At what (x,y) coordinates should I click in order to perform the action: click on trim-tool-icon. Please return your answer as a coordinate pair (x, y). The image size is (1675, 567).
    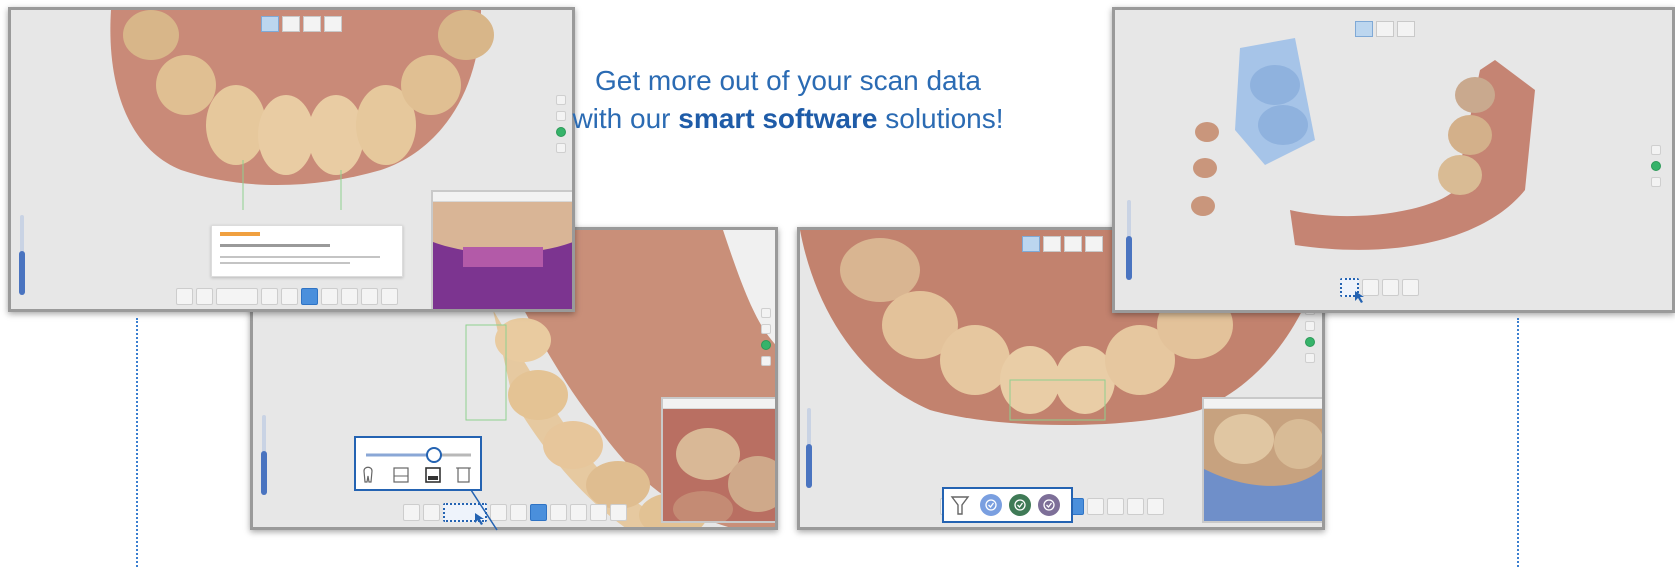
    Looking at the image, I should click on (431, 512).